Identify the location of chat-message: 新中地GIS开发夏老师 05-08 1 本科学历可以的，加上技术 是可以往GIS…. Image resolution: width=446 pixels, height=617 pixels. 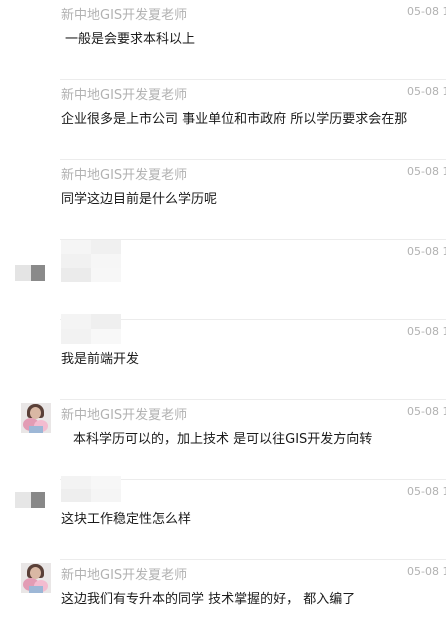
(223, 440).